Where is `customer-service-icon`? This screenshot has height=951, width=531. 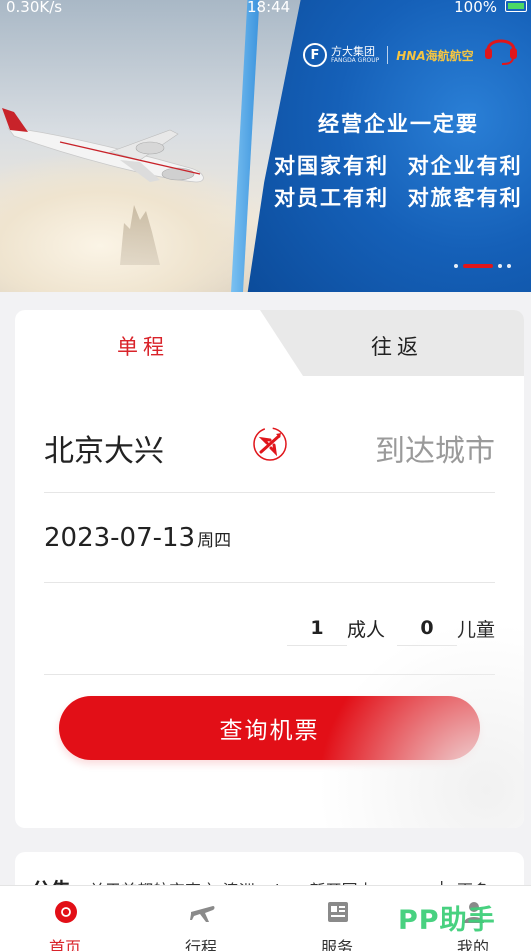 customer-service-icon is located at coordinates (501, 48).